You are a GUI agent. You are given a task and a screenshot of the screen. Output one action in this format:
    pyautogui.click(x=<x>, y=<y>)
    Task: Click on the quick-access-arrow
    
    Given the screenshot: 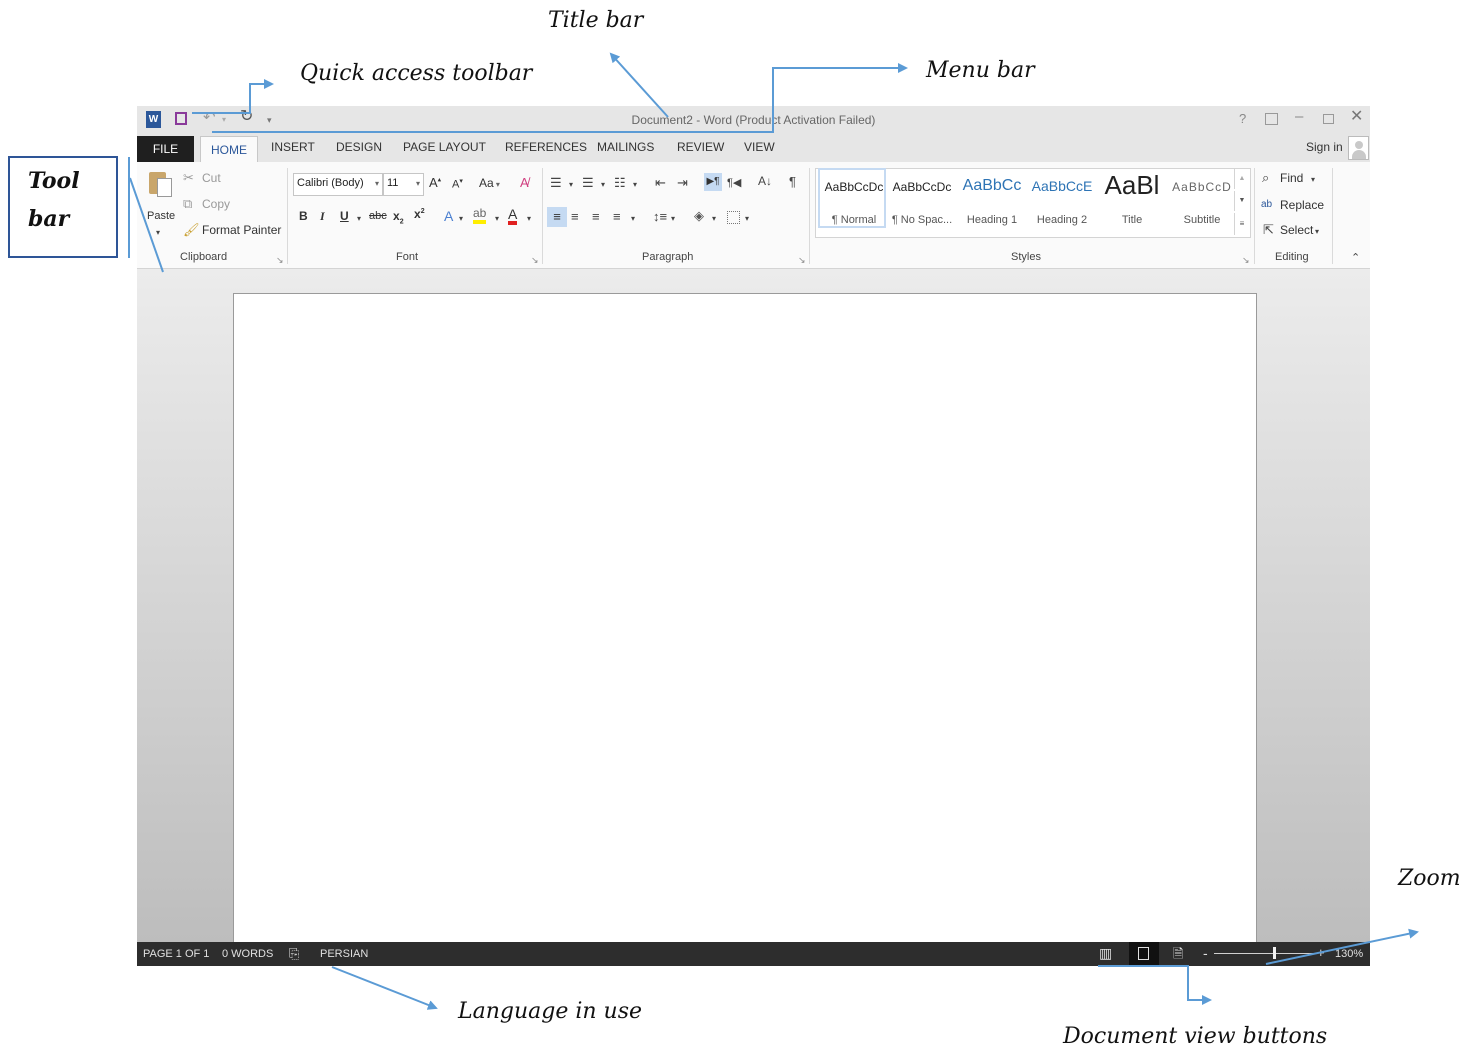 What is the action you would take?
    pyautogui.click(x=233, y=96)
    